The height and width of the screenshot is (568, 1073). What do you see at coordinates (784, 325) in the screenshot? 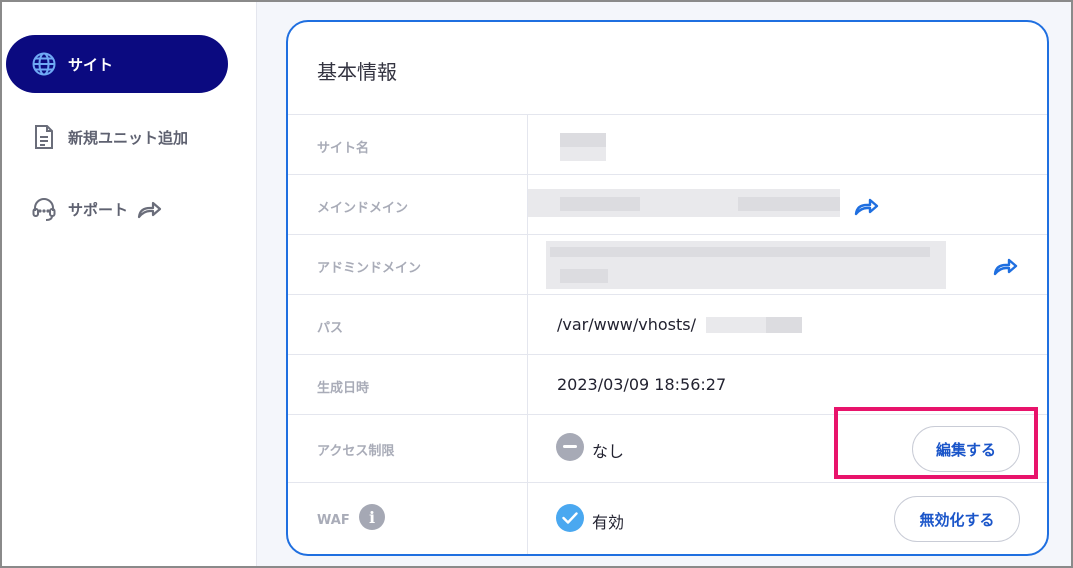
I see `redacted-path` at bounding box center [784, 325].